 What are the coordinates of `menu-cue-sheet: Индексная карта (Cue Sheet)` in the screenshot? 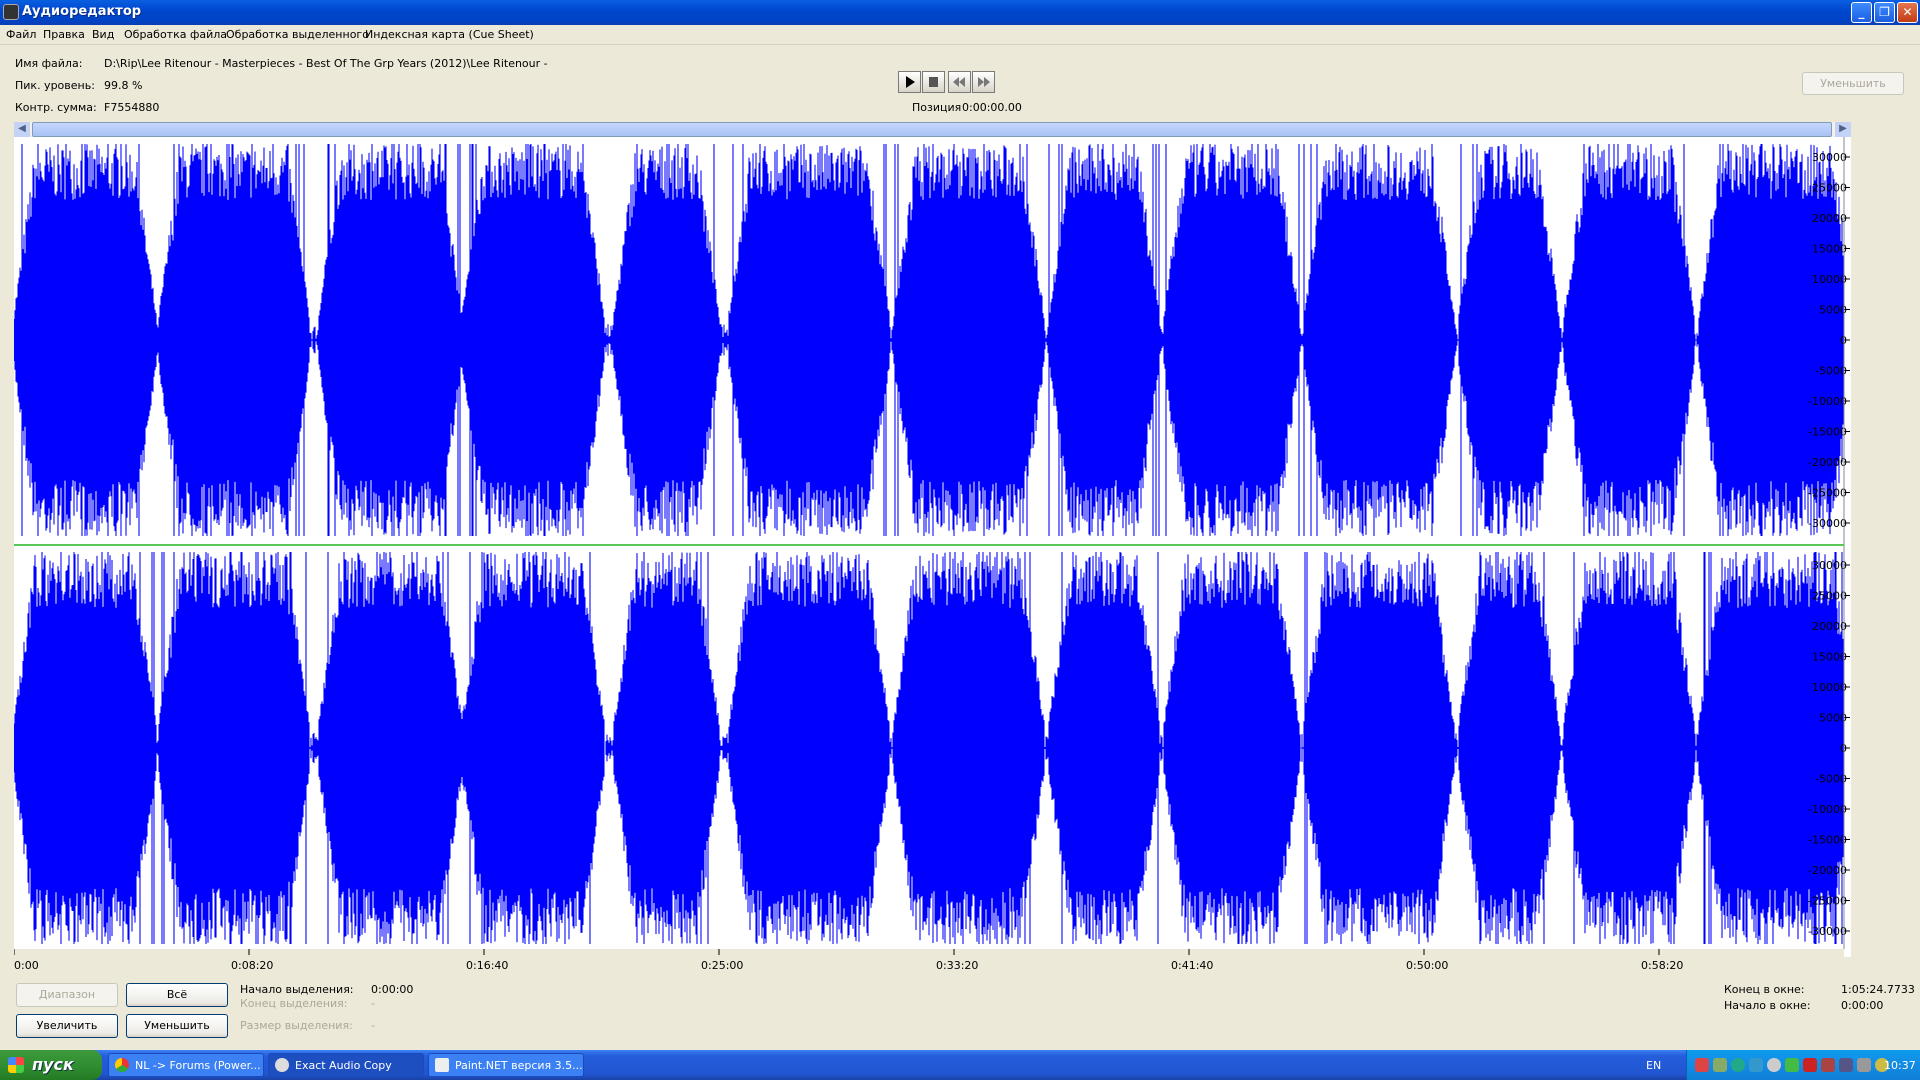 It's located at (449, 34).